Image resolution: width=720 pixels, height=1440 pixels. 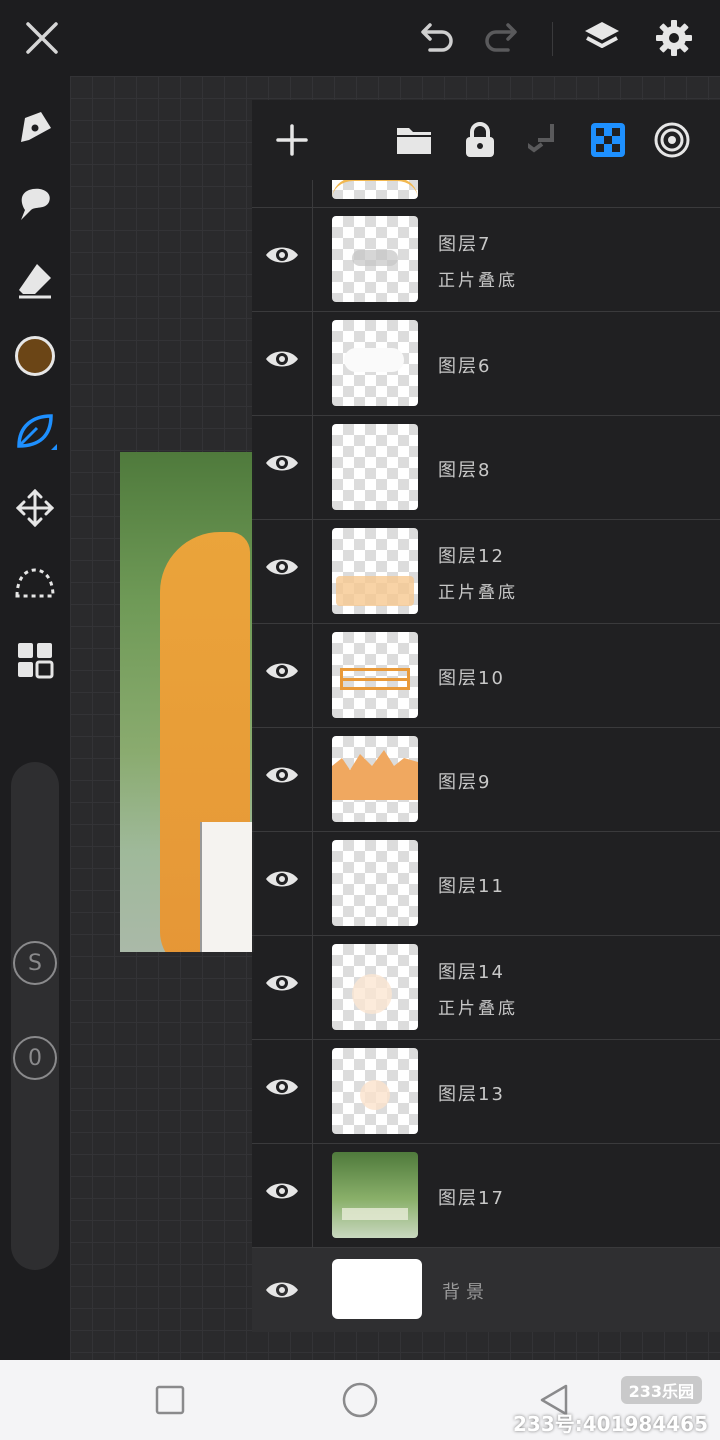 I want to click on layer-name: 图层6, so click(x=465, y=366).